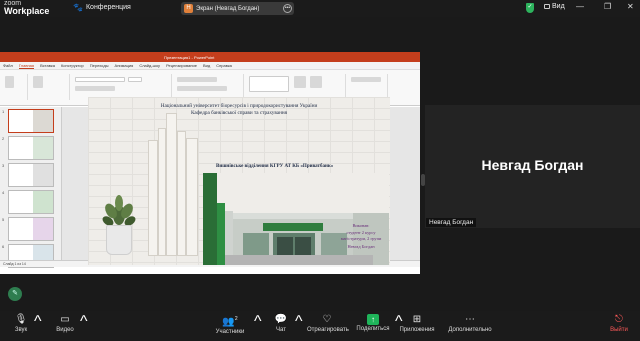 This screenshot has width=640, height=341. Describe the element at coordinates (26, 65) in the screenshot. I see `ppt-tab: Главная` at that location.